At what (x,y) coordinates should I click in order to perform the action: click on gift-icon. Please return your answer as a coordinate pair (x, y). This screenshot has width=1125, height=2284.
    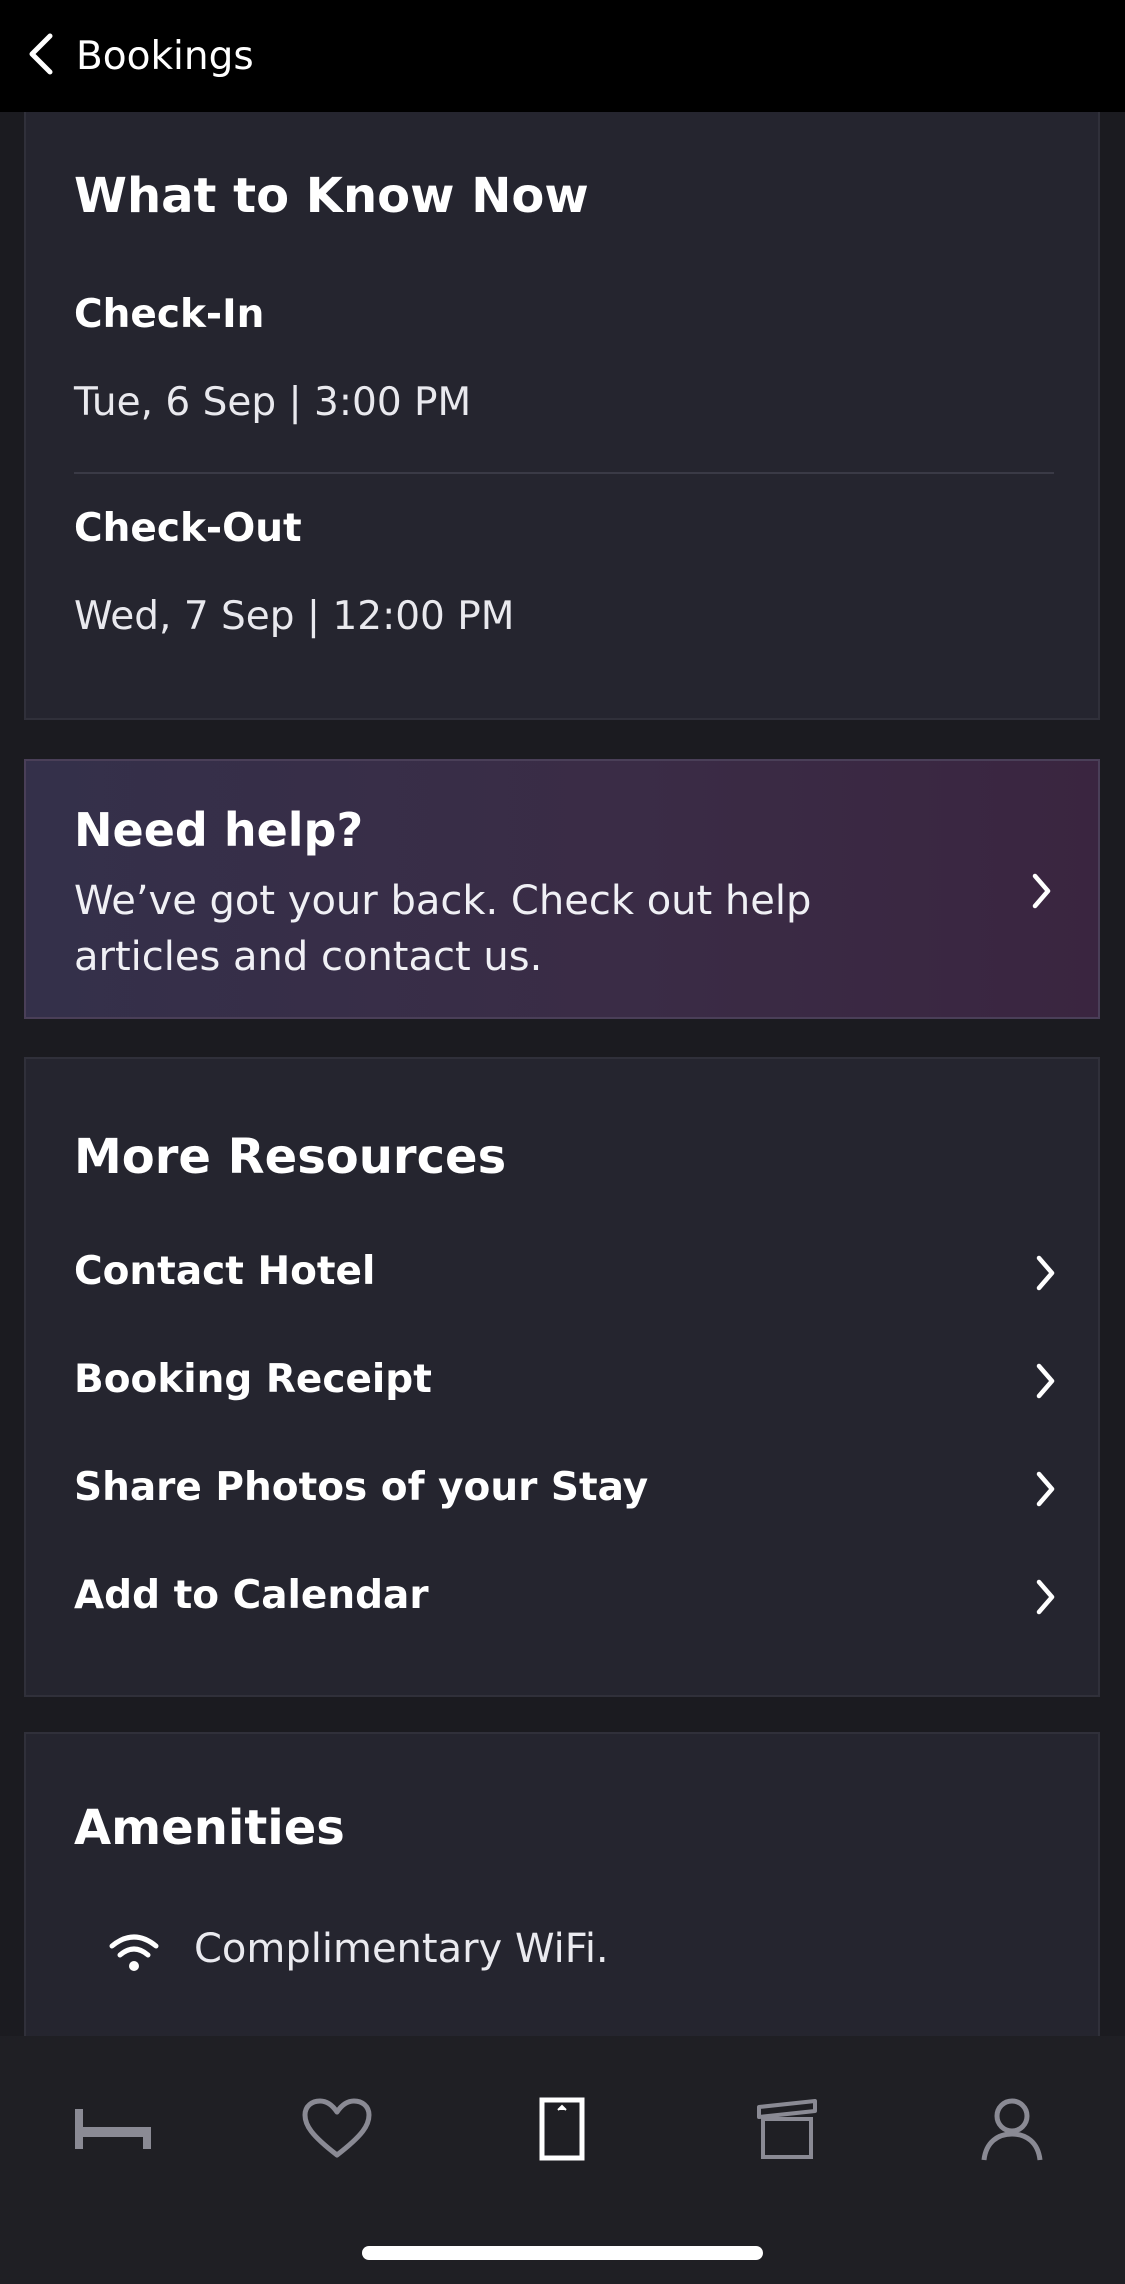
    Looking at the image, I should click on (787, 2129).